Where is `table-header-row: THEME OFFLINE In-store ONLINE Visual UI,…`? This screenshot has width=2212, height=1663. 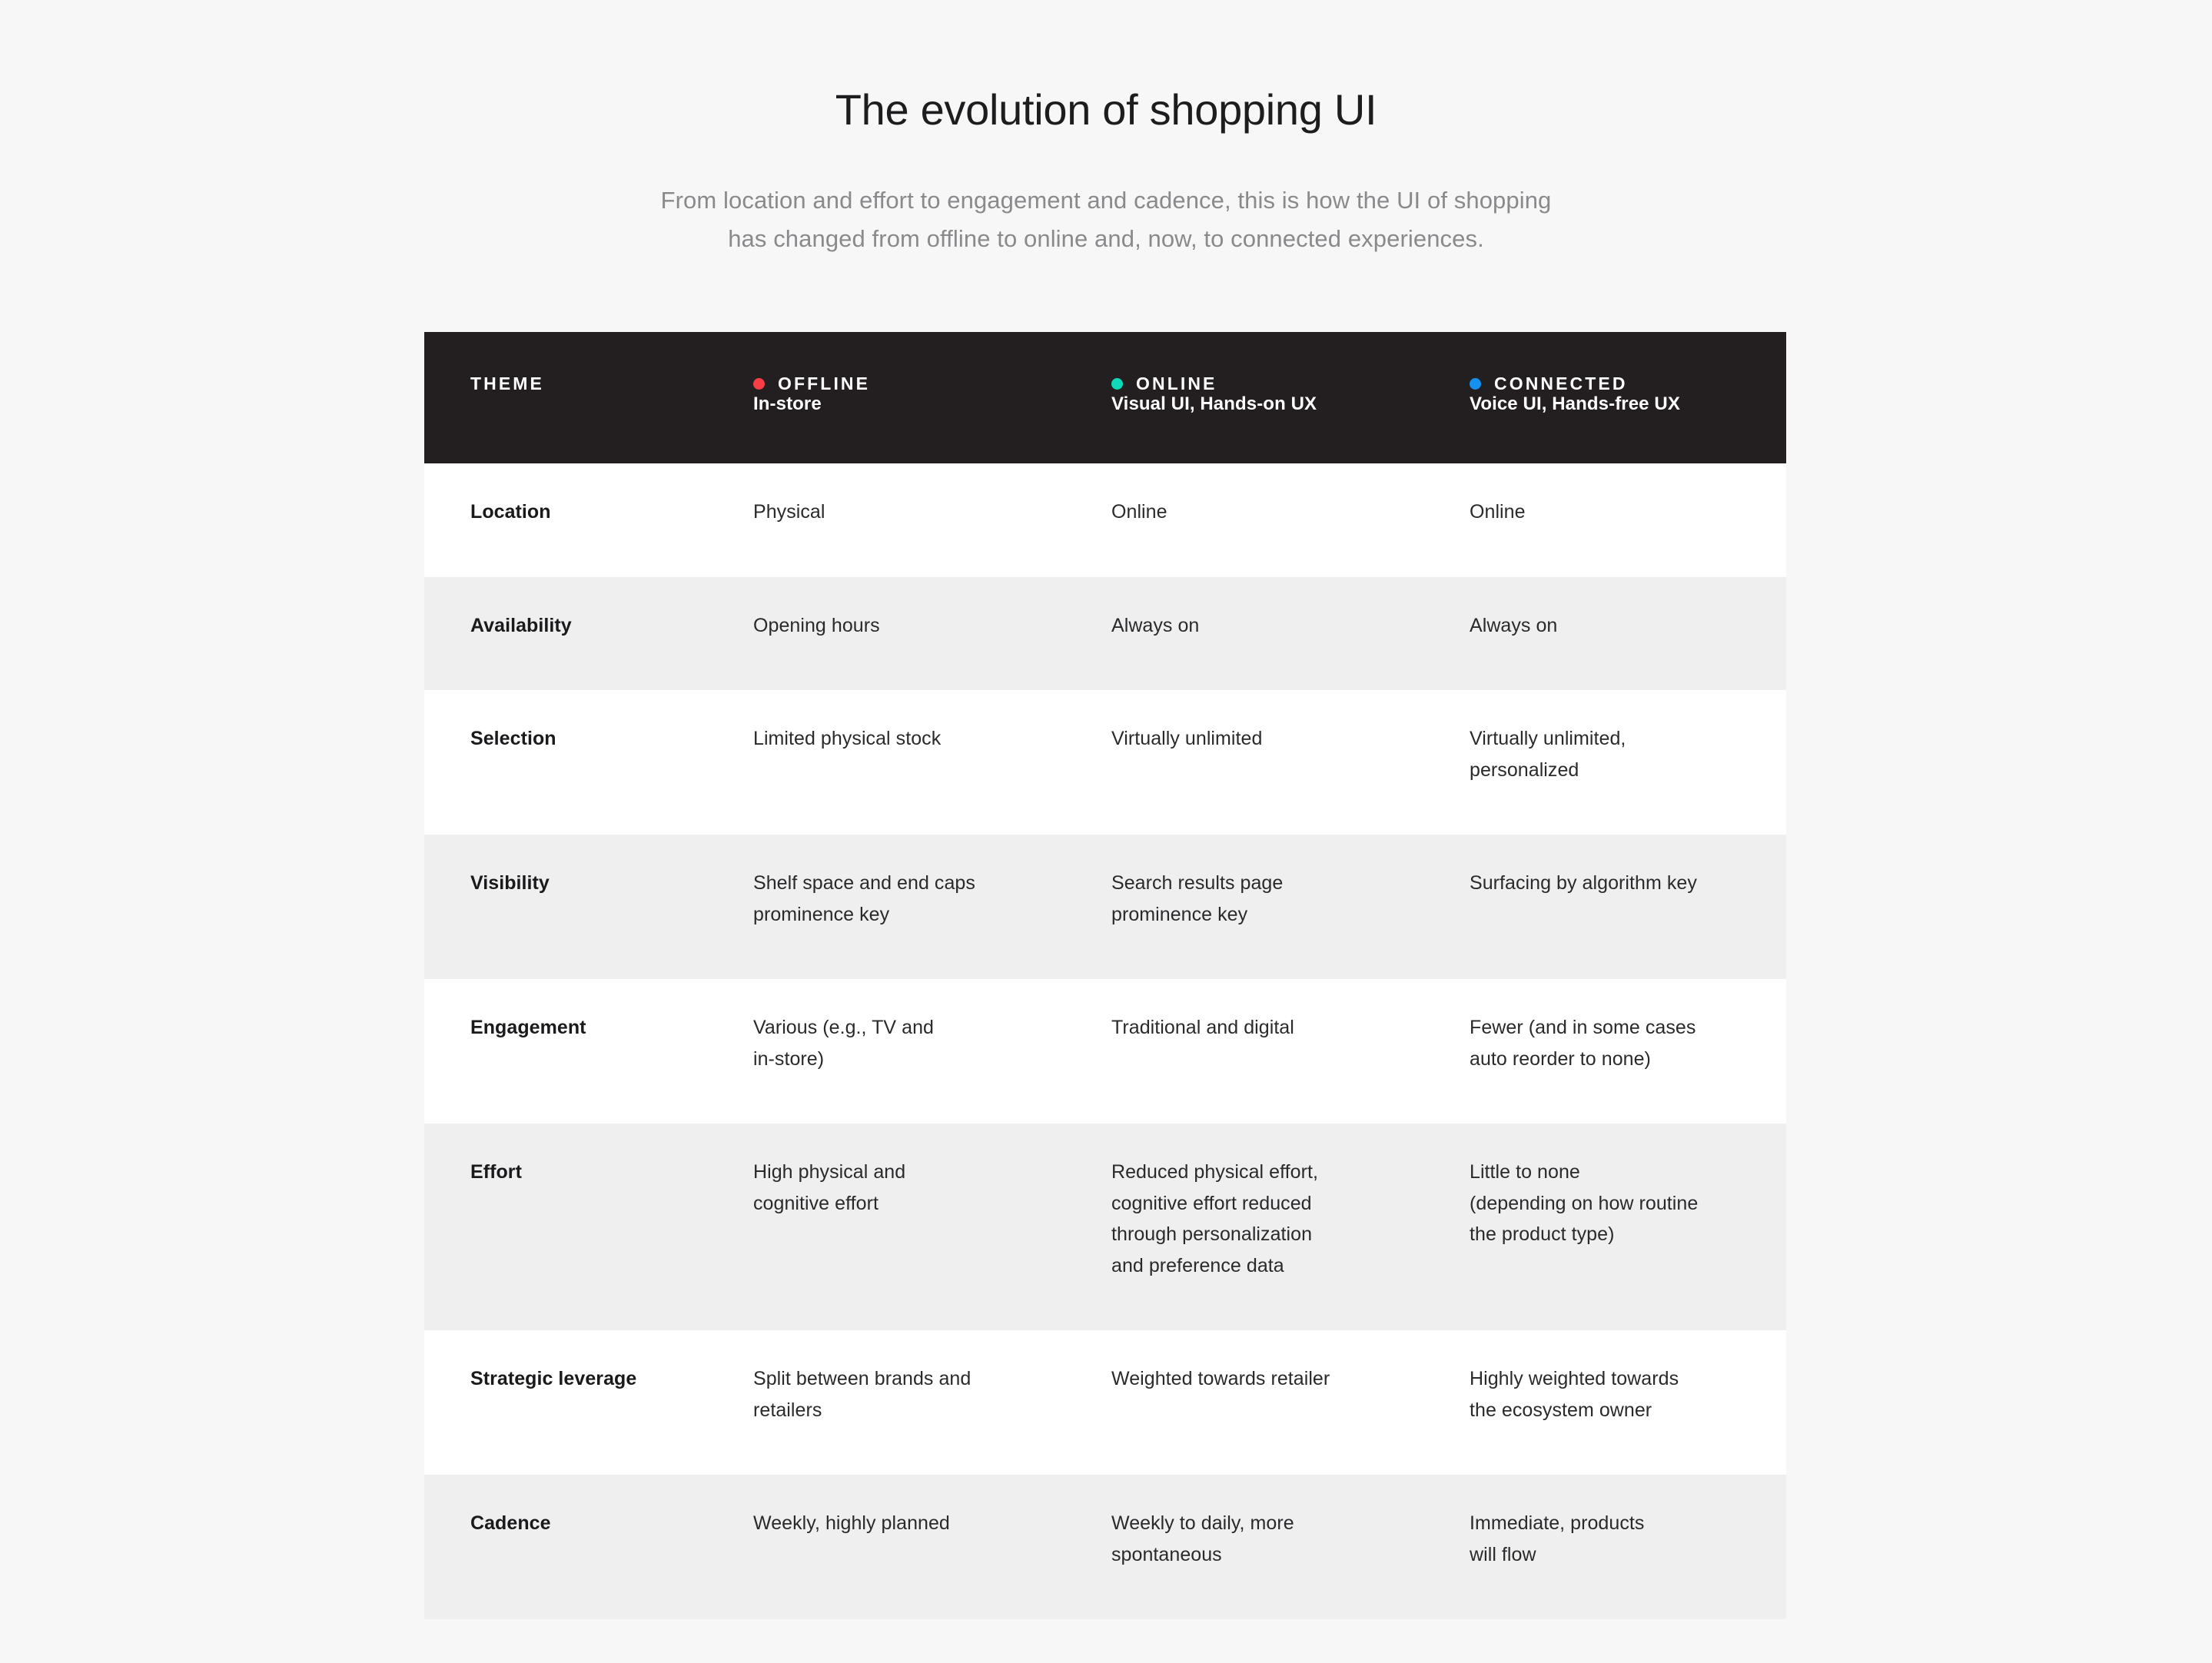 table-header-row: THEME OFFLINE In-store ONLINE Visual UI,… is located at coordinates (1105, 397).